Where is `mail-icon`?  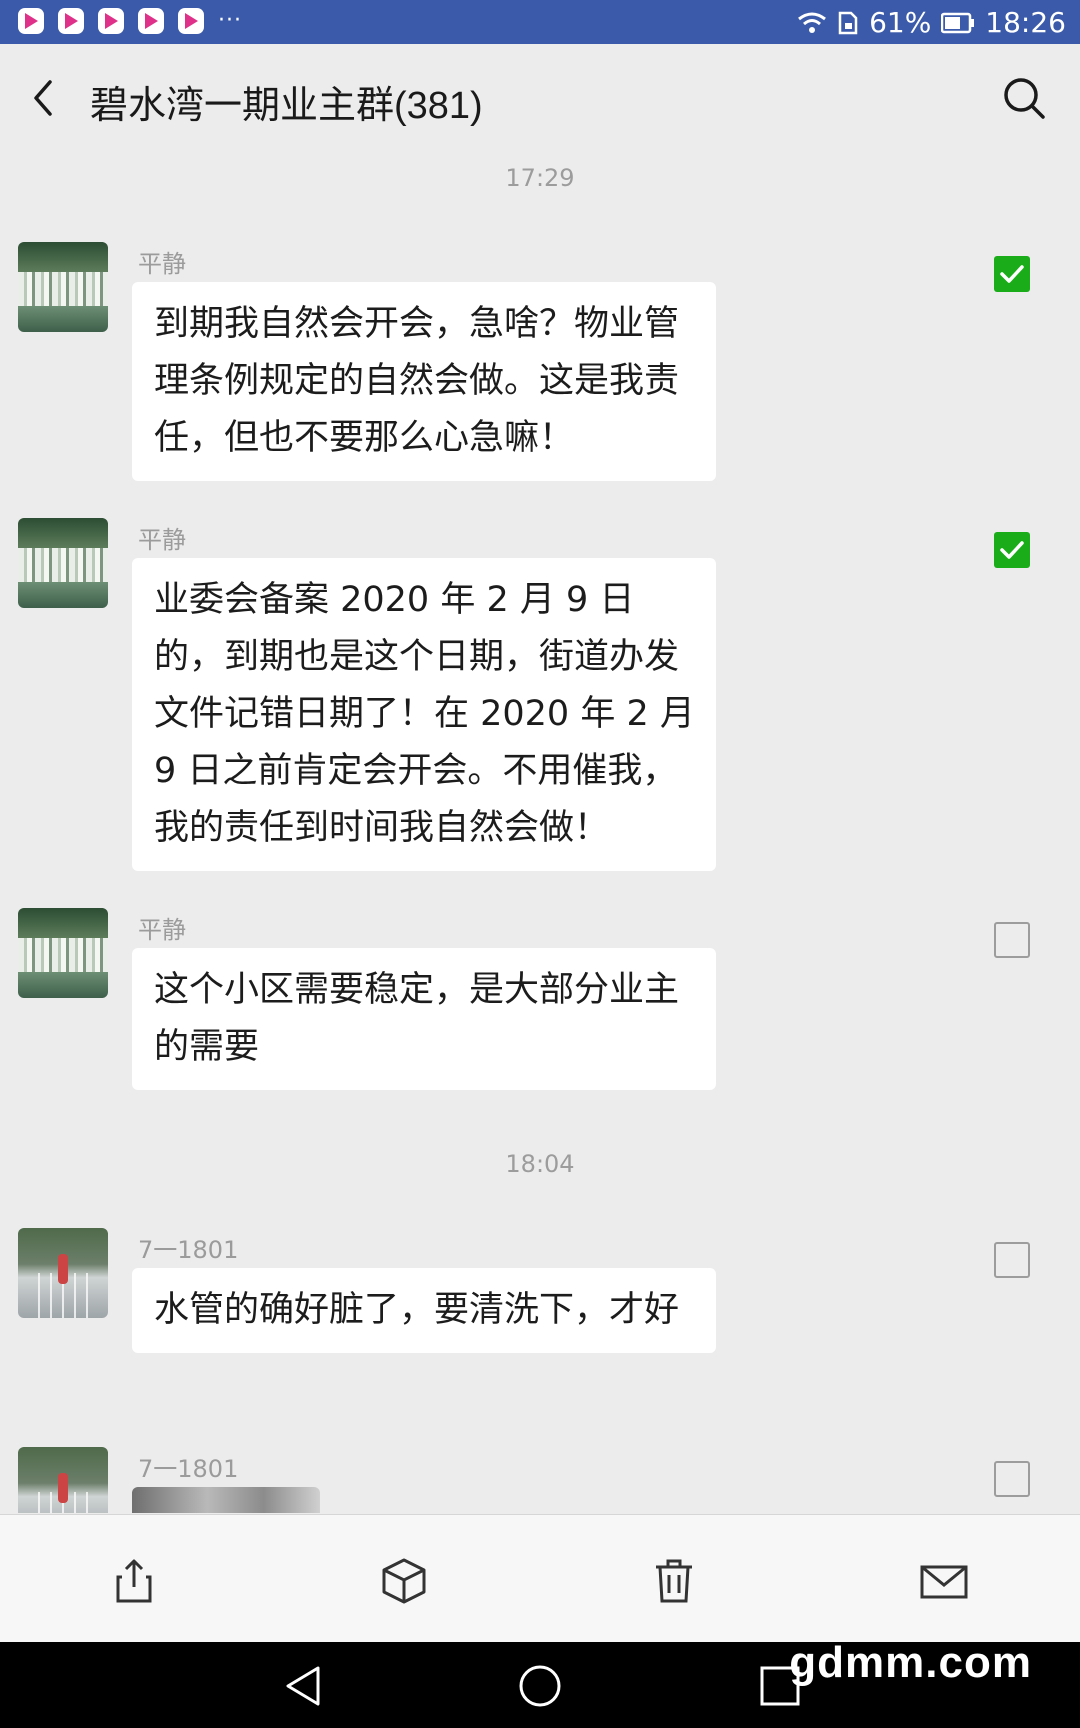
mail-icon is located at coordinates (944, 1582).